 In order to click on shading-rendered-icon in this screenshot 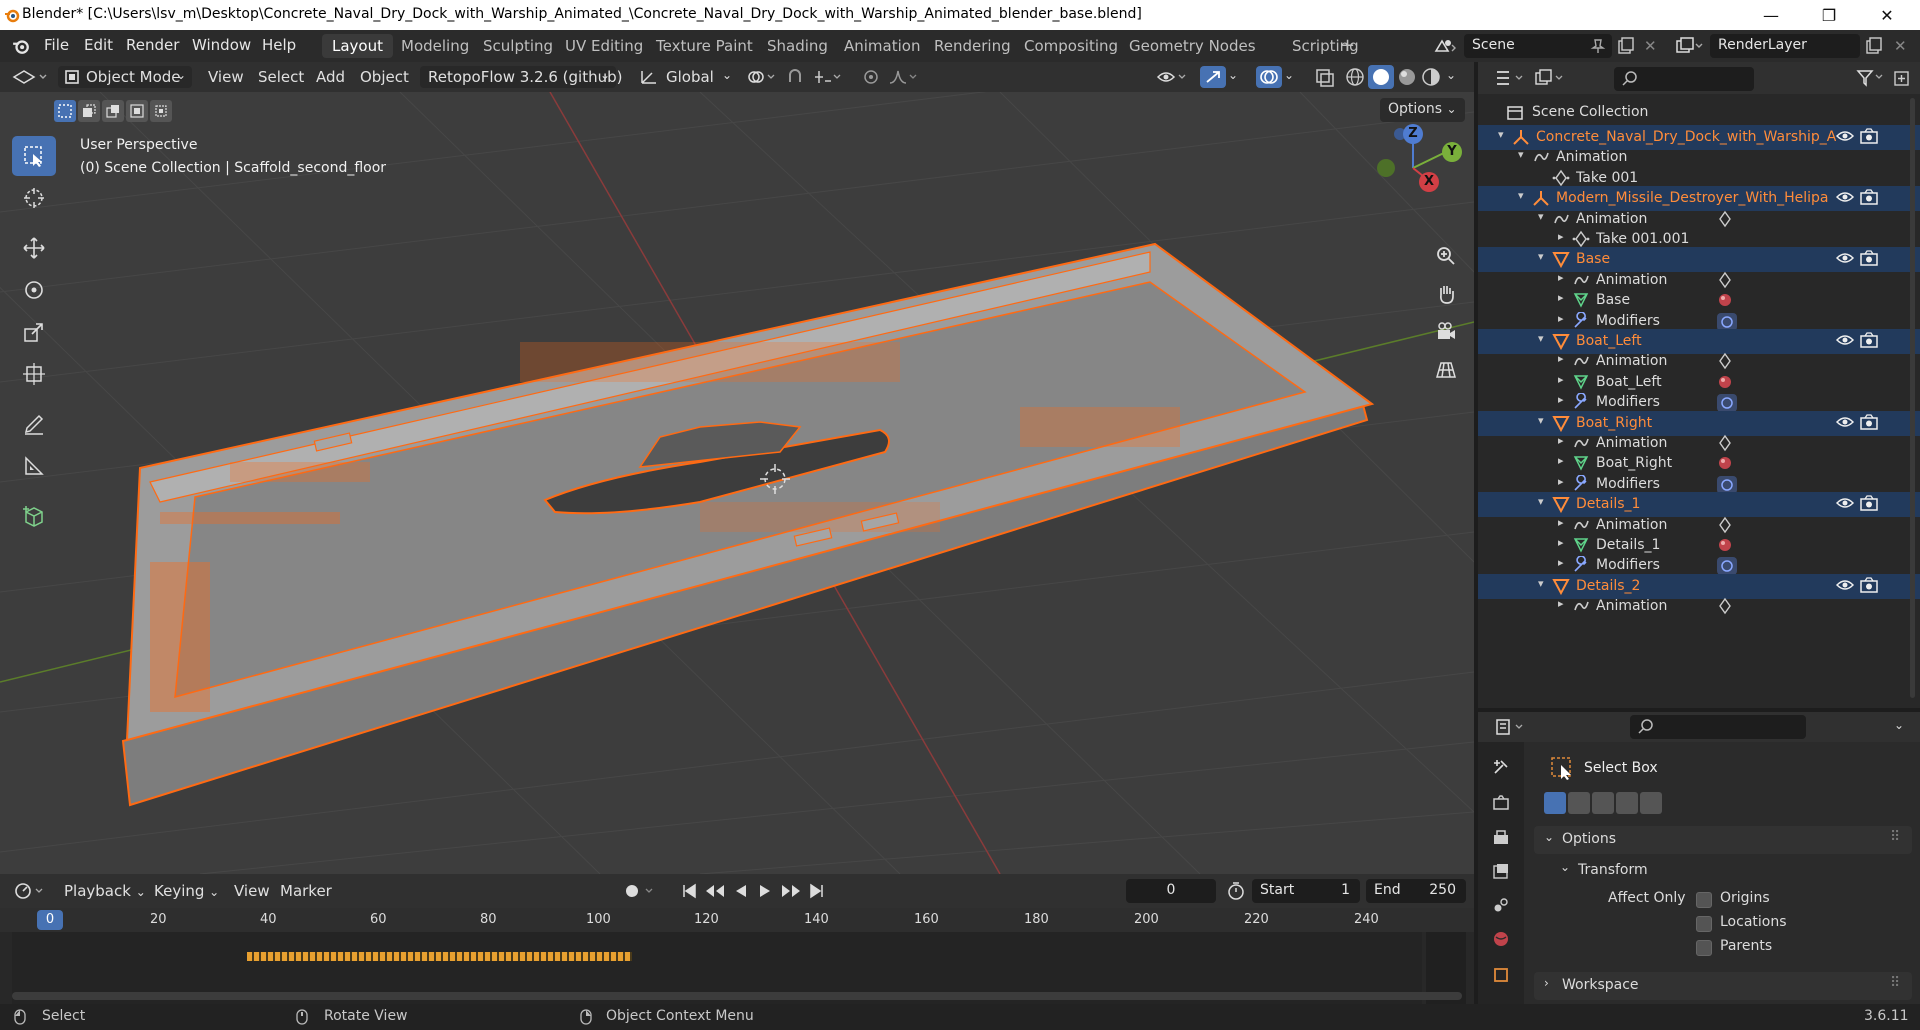, I will do `click(1431, 77)`.